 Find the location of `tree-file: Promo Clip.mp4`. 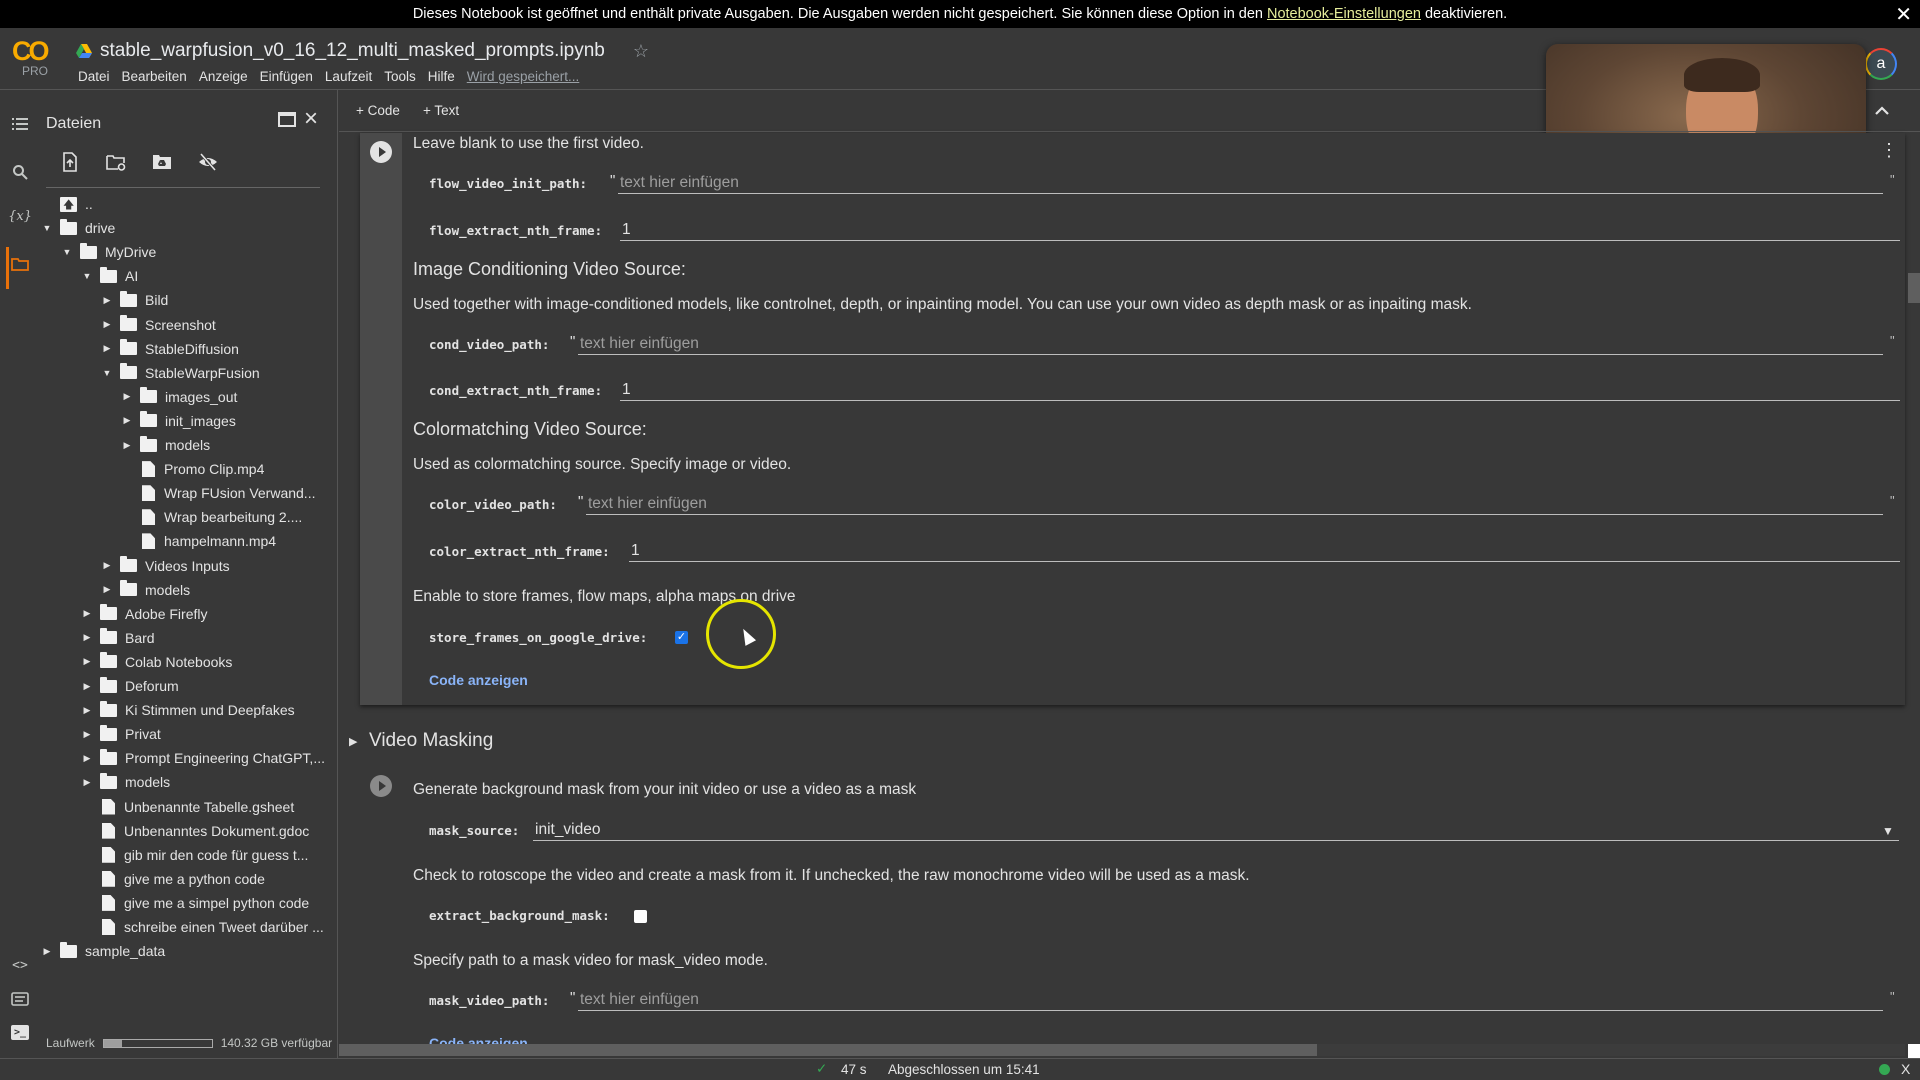

tree-file: Promo Clip.mp4 is located at coordinates (192, 469).